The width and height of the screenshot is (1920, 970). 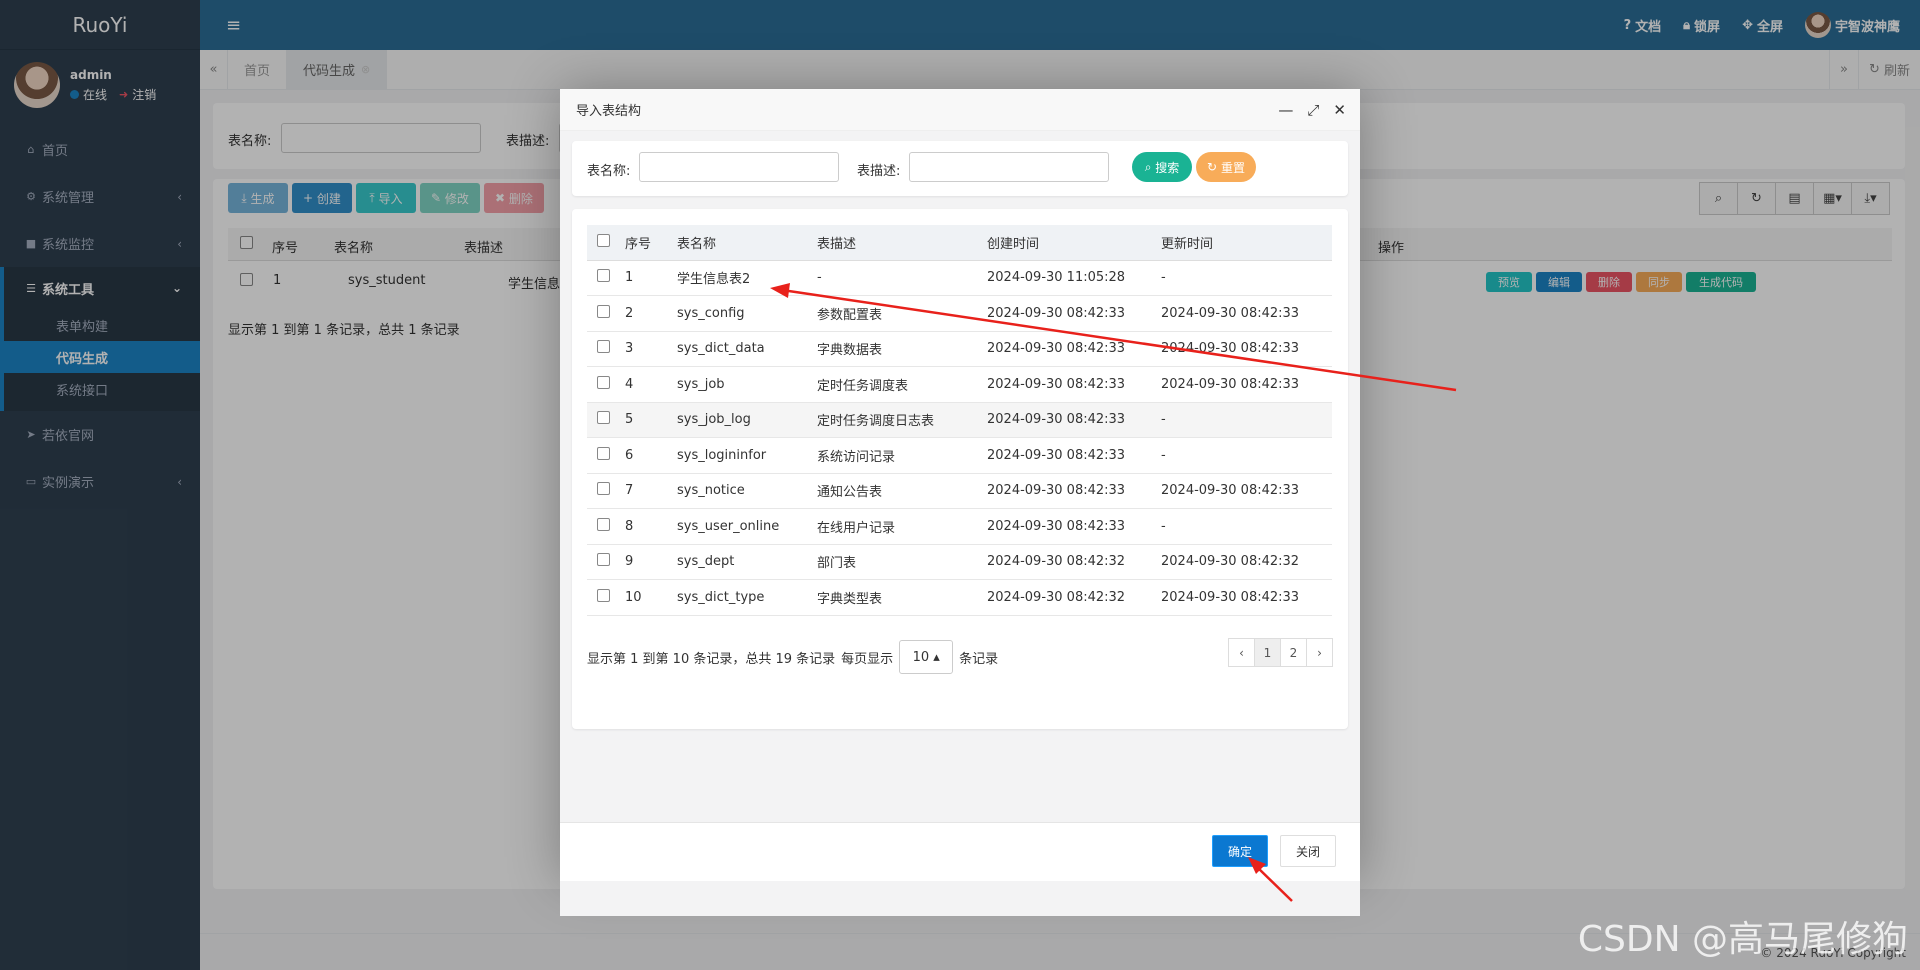 I want to click on prev-page-button: ‹, so click(x=1241, y=652).